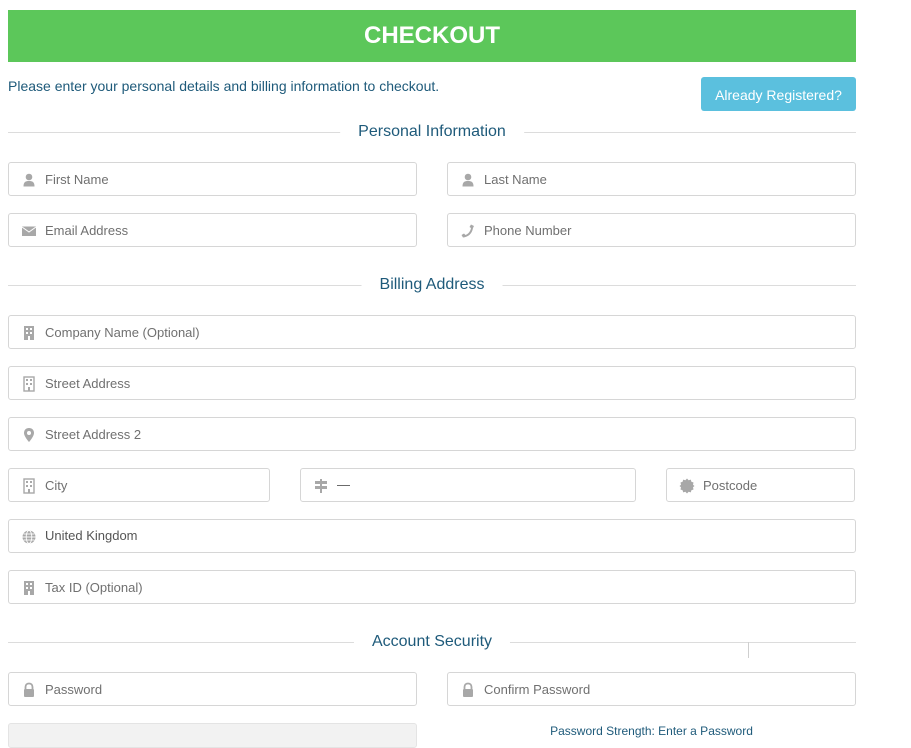 This screenshot has width=911, height=748. Describe the element at coordinates (446, 383) in the screenshot. I see `street-address-input` at that location.